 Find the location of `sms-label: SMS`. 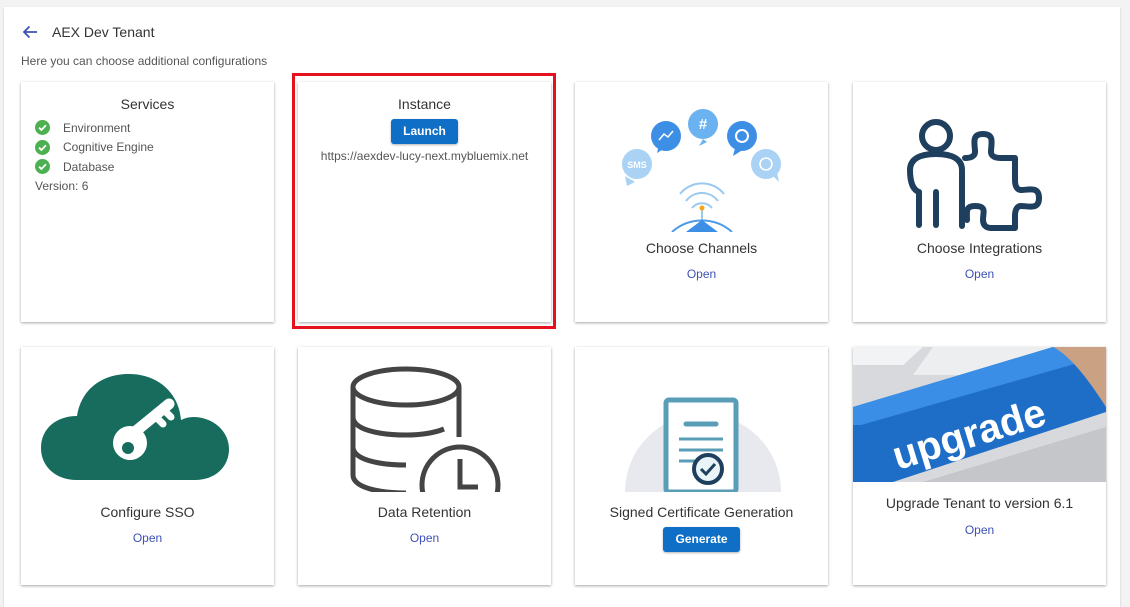

sms-label: SMS is located at coordinates (637, 165).